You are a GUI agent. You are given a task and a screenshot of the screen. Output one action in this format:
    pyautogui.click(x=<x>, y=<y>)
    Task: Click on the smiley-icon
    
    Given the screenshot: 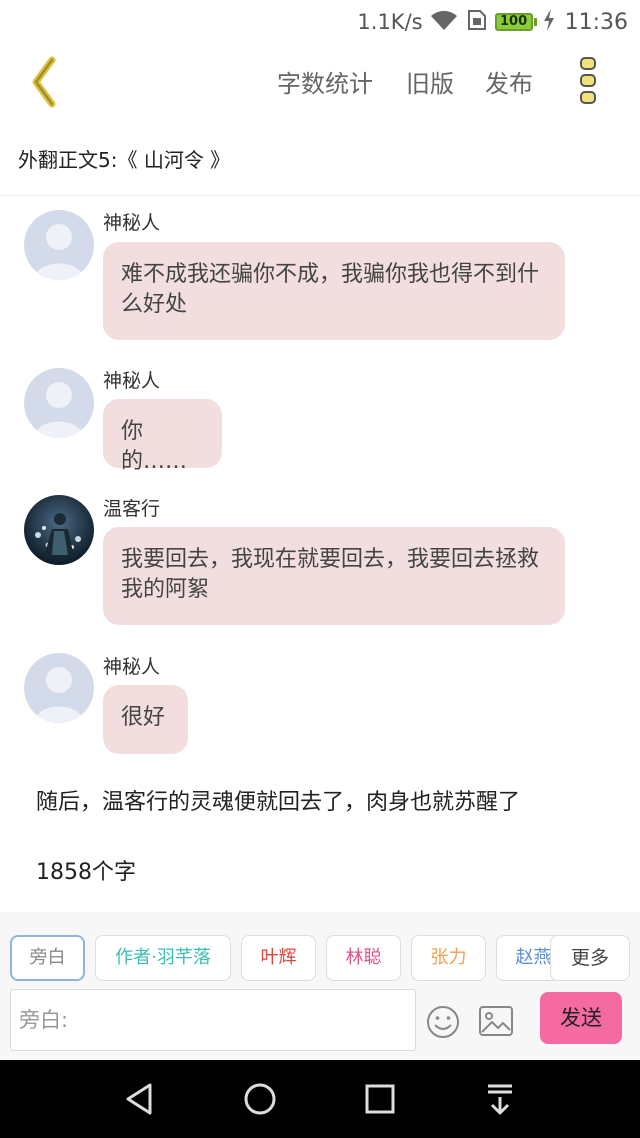 What is the action you would take?
    pyautogui.click(x=443, y=1022)
    